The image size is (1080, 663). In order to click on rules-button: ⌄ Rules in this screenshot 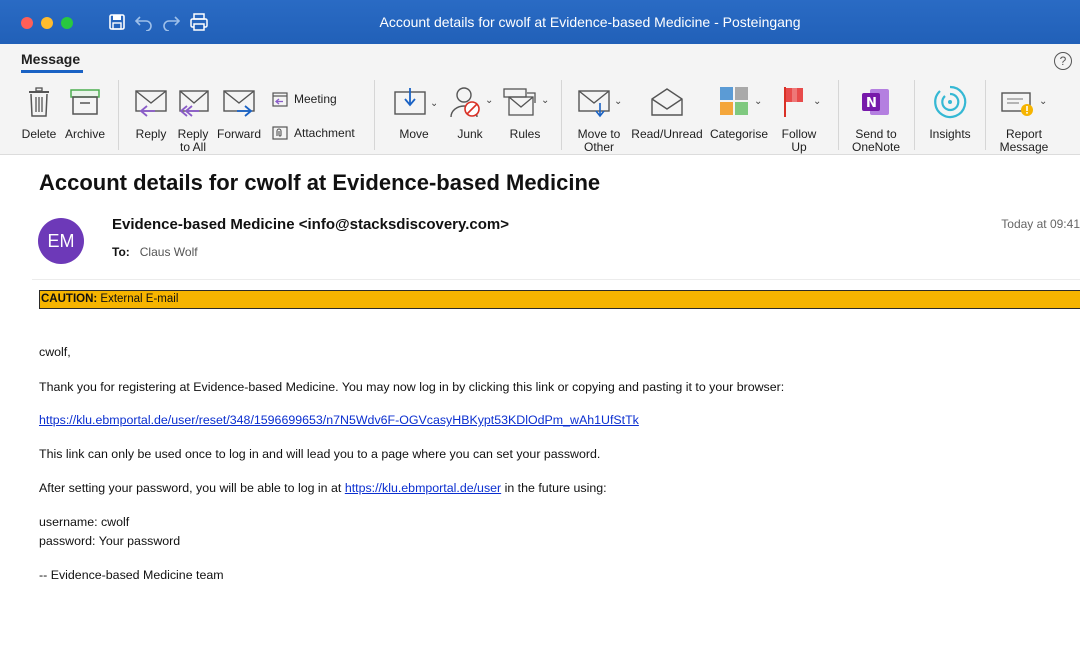, I will do `click(525, 111)`.